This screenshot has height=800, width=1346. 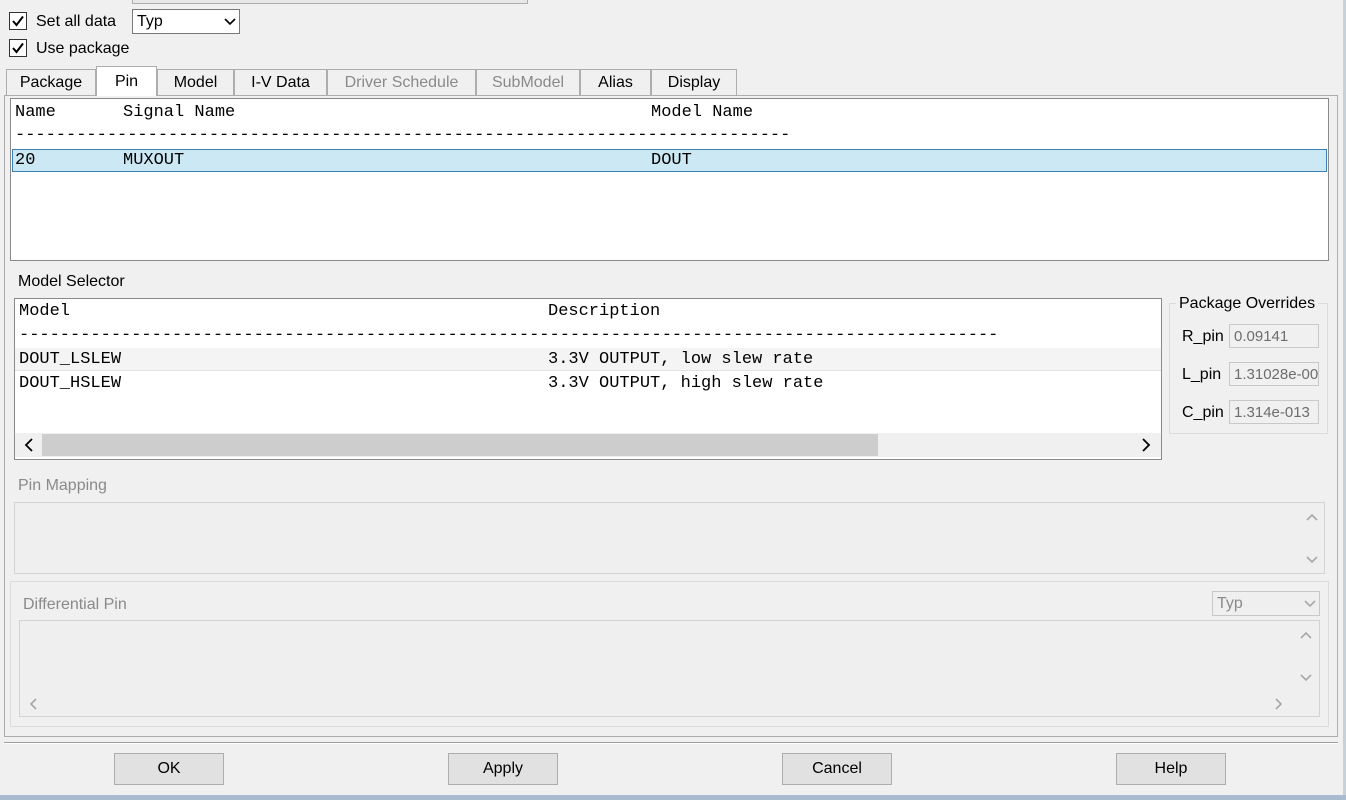 I want to click on apply-button: Apply, so click(x=503, y=769).